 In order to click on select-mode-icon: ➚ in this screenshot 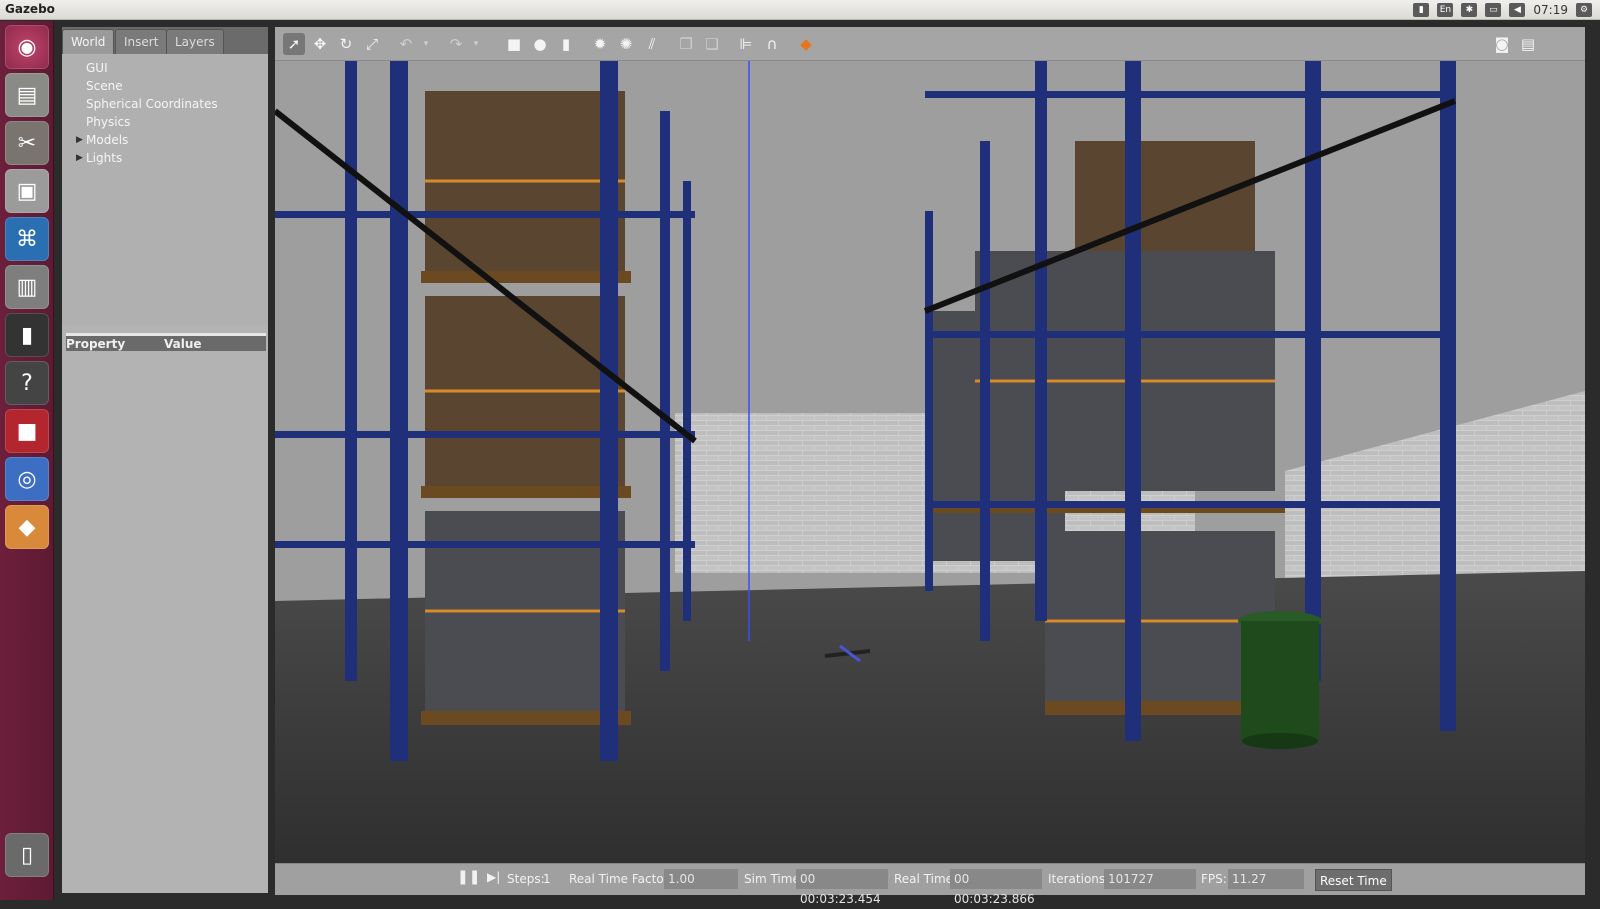, I will do `click(294, 44)`.